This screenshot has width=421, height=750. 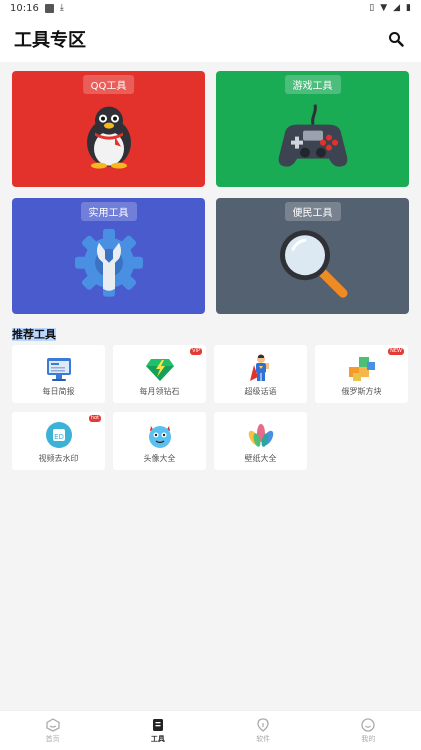 I want to click on section-title: 推荐工具, so click(x=34, y=334).